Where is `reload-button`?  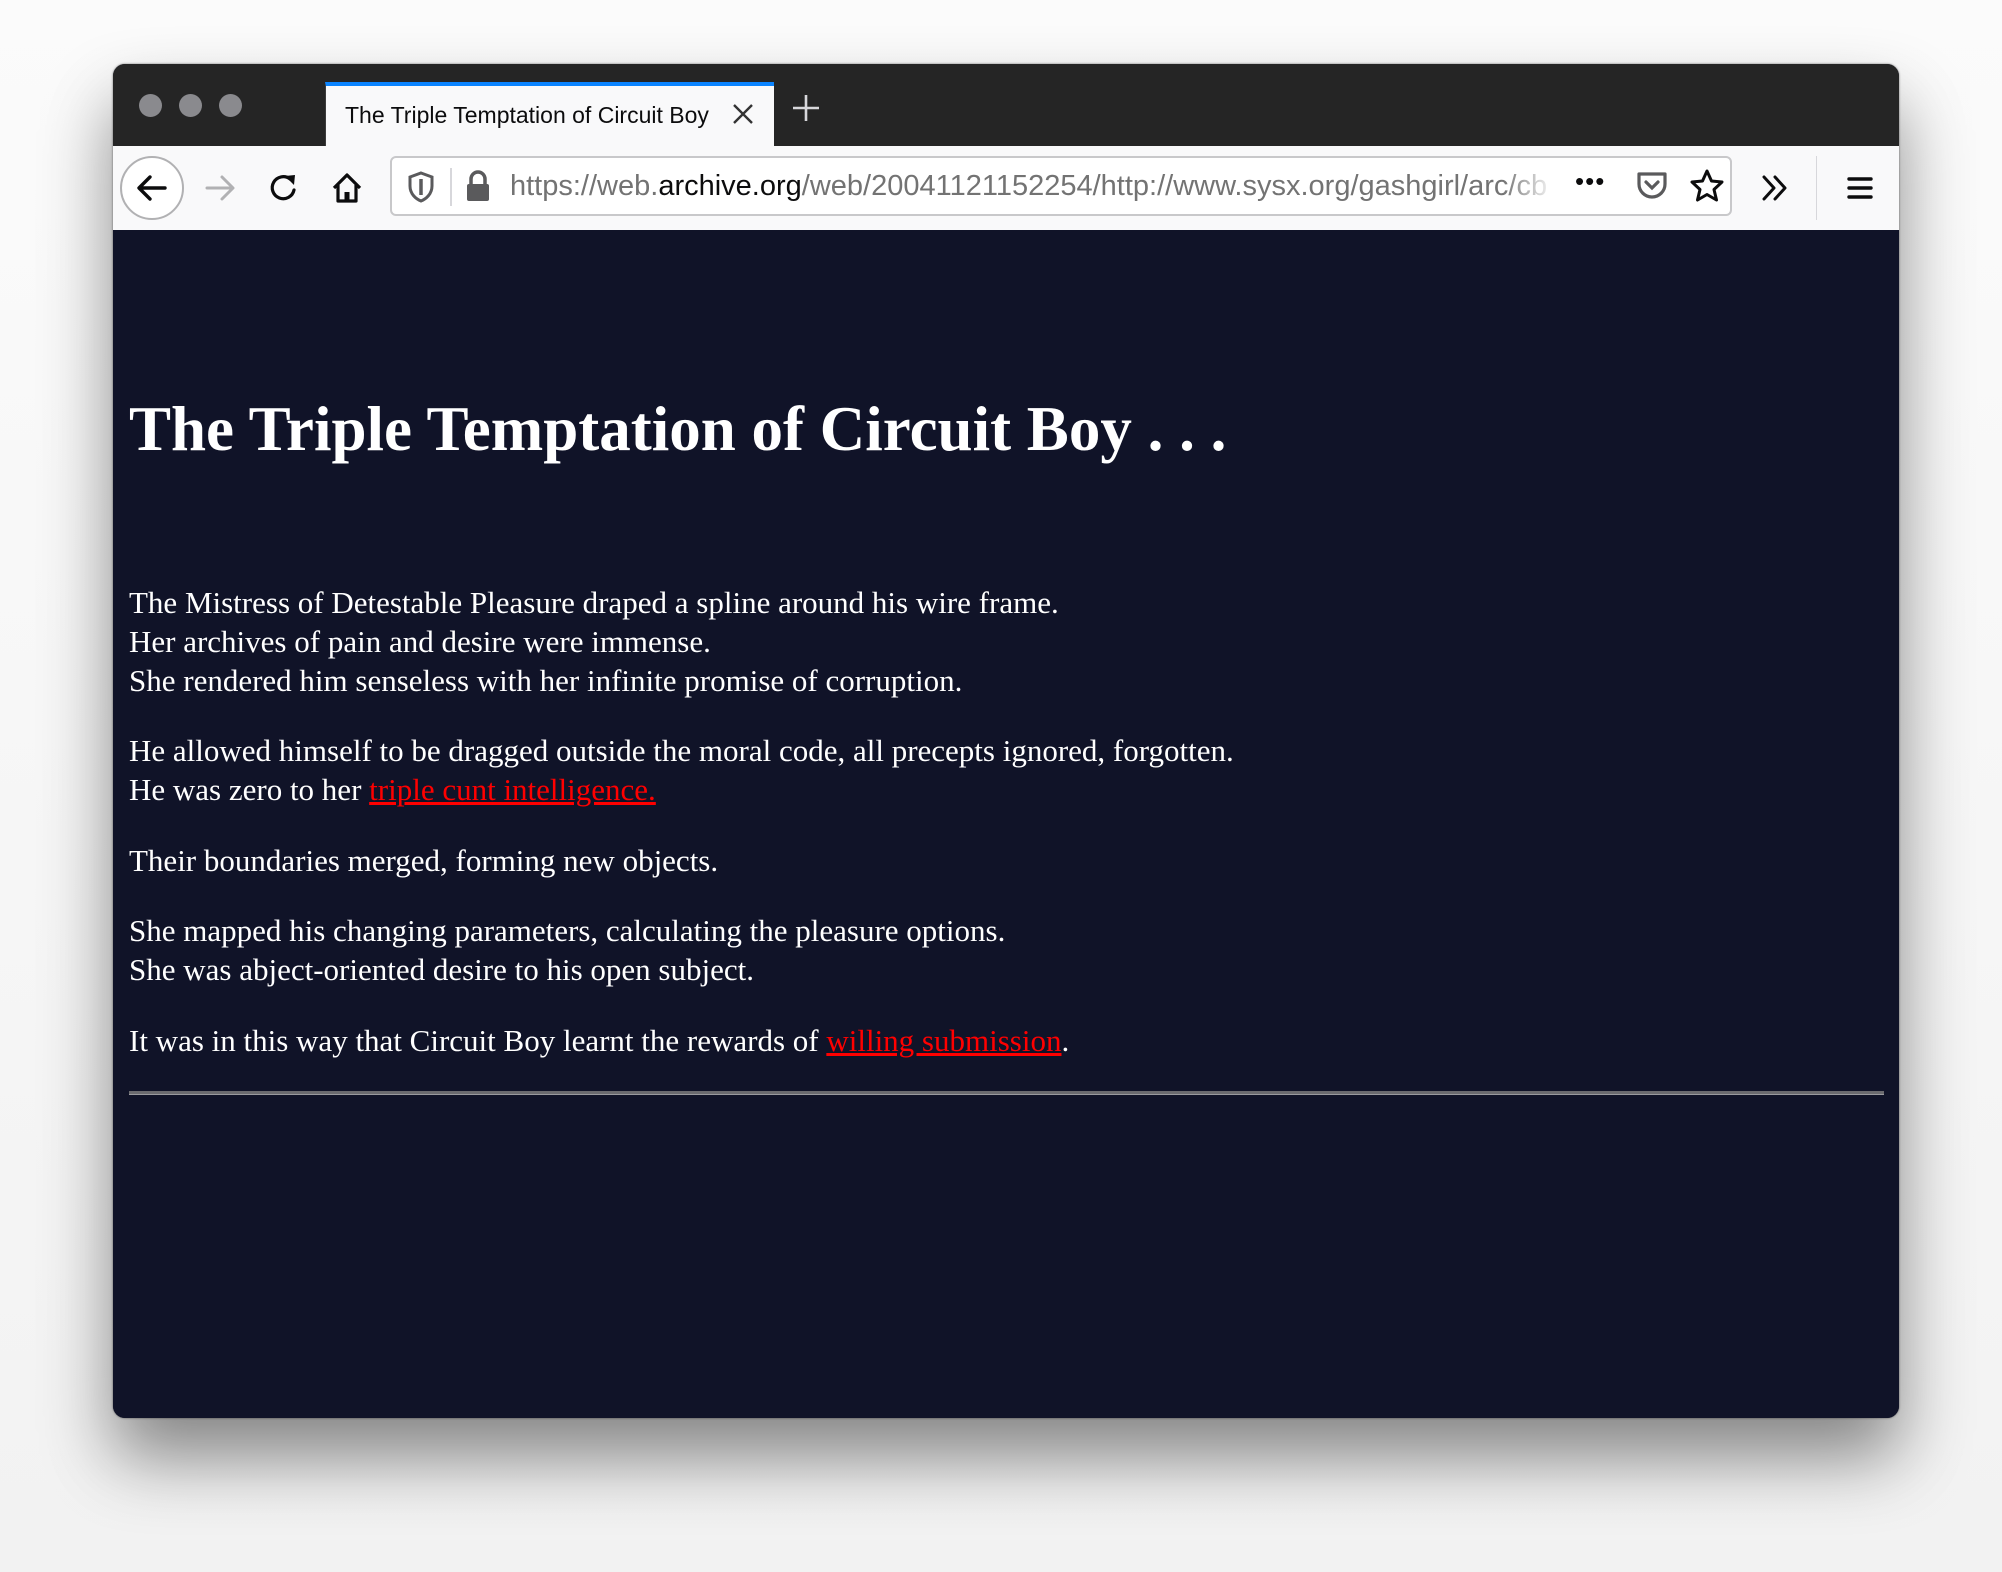
reload-button is located at coordinates (284, 188).